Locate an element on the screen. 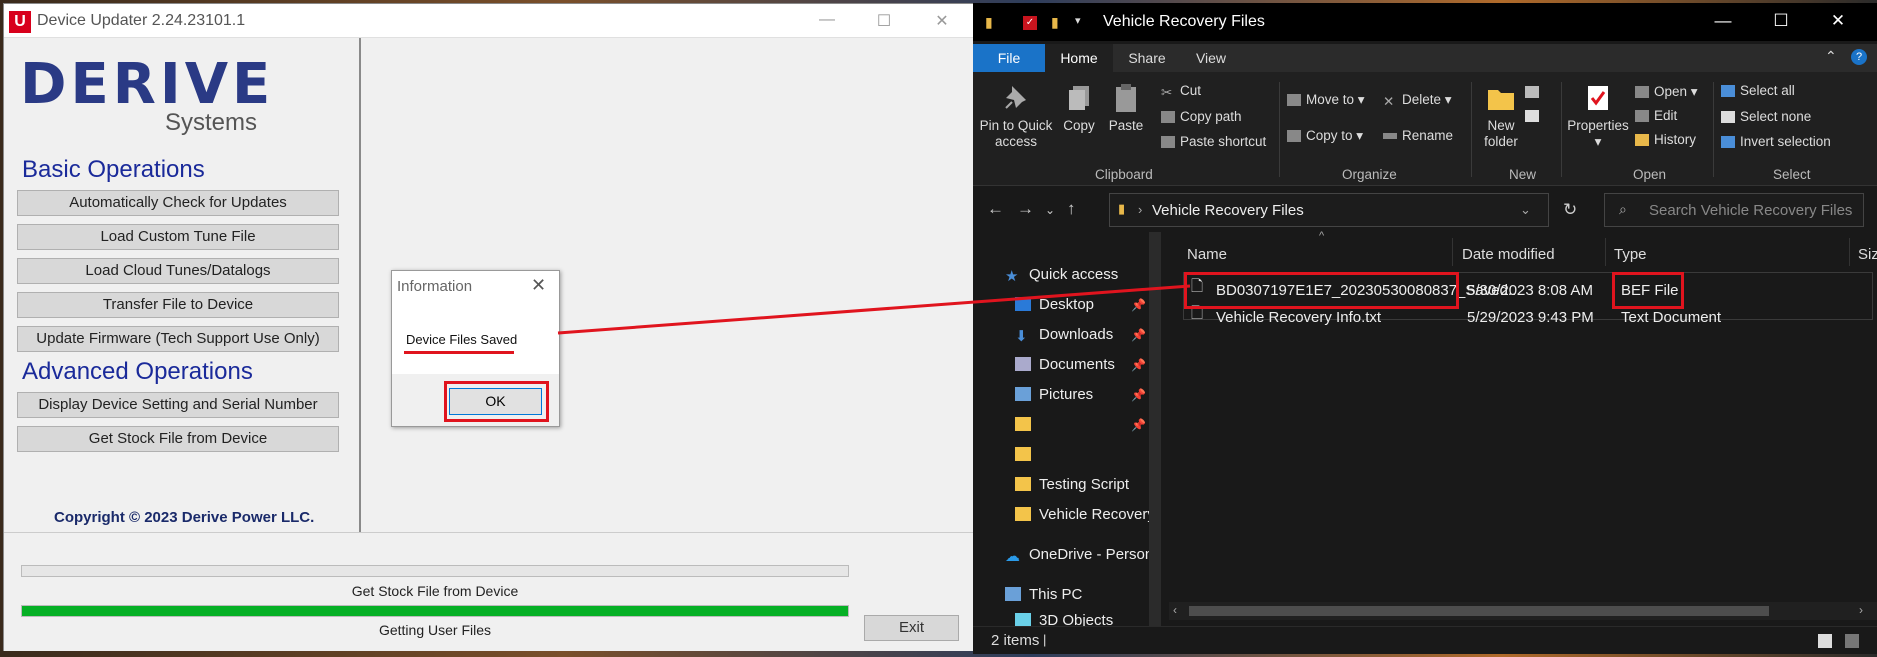 The width and height of the screenshot is (1877, 657). rename-button: Rename is located at coordinates (1418, 136).